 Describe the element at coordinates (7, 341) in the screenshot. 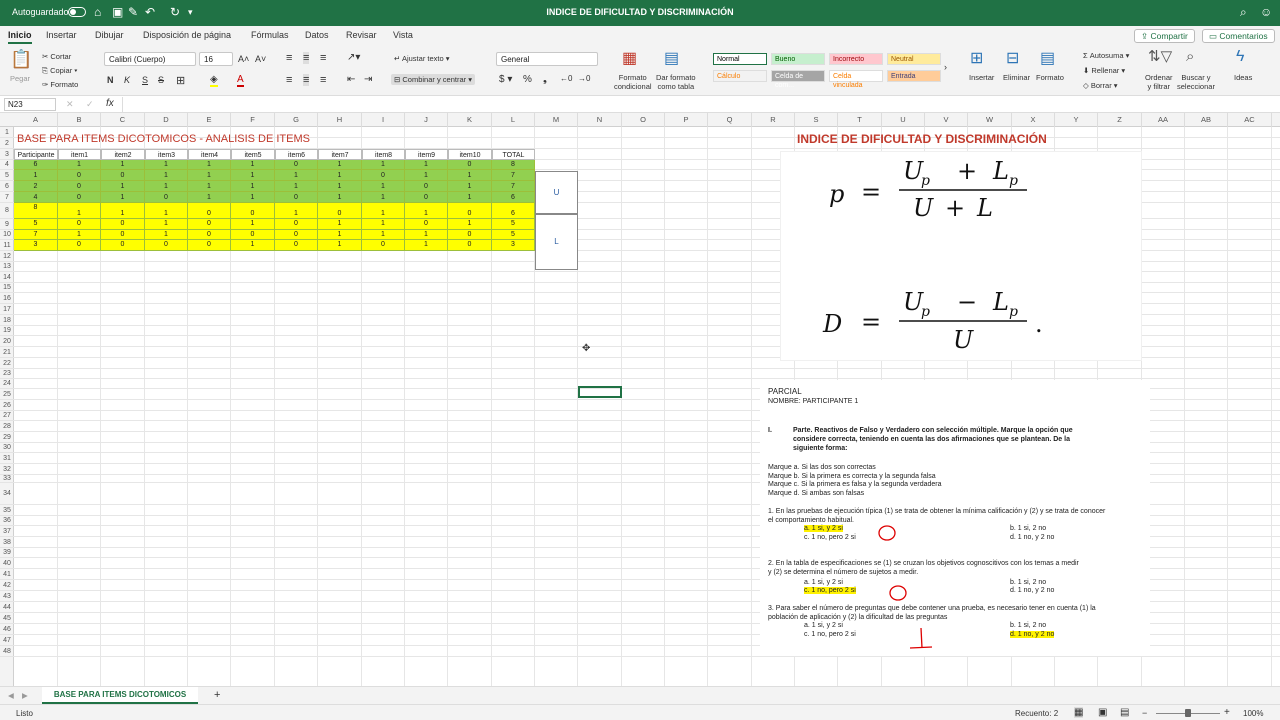

I see `row-header-20: 20` at that location.